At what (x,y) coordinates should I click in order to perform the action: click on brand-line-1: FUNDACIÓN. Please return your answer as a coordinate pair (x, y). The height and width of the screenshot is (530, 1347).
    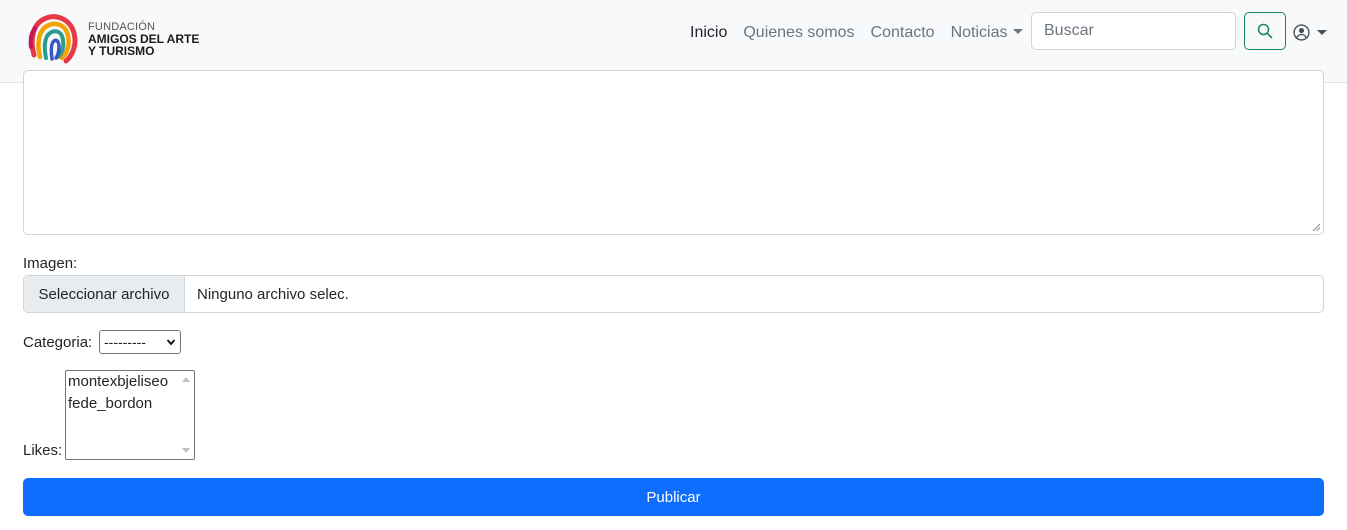
    Looking at the image, I should click on (122, 26).